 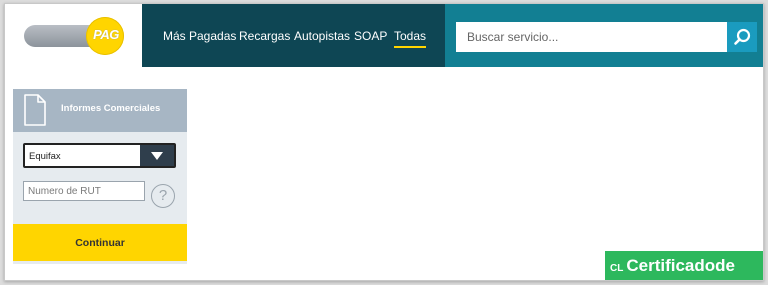 I want to click on document-icon, so click(x=35, y=110).